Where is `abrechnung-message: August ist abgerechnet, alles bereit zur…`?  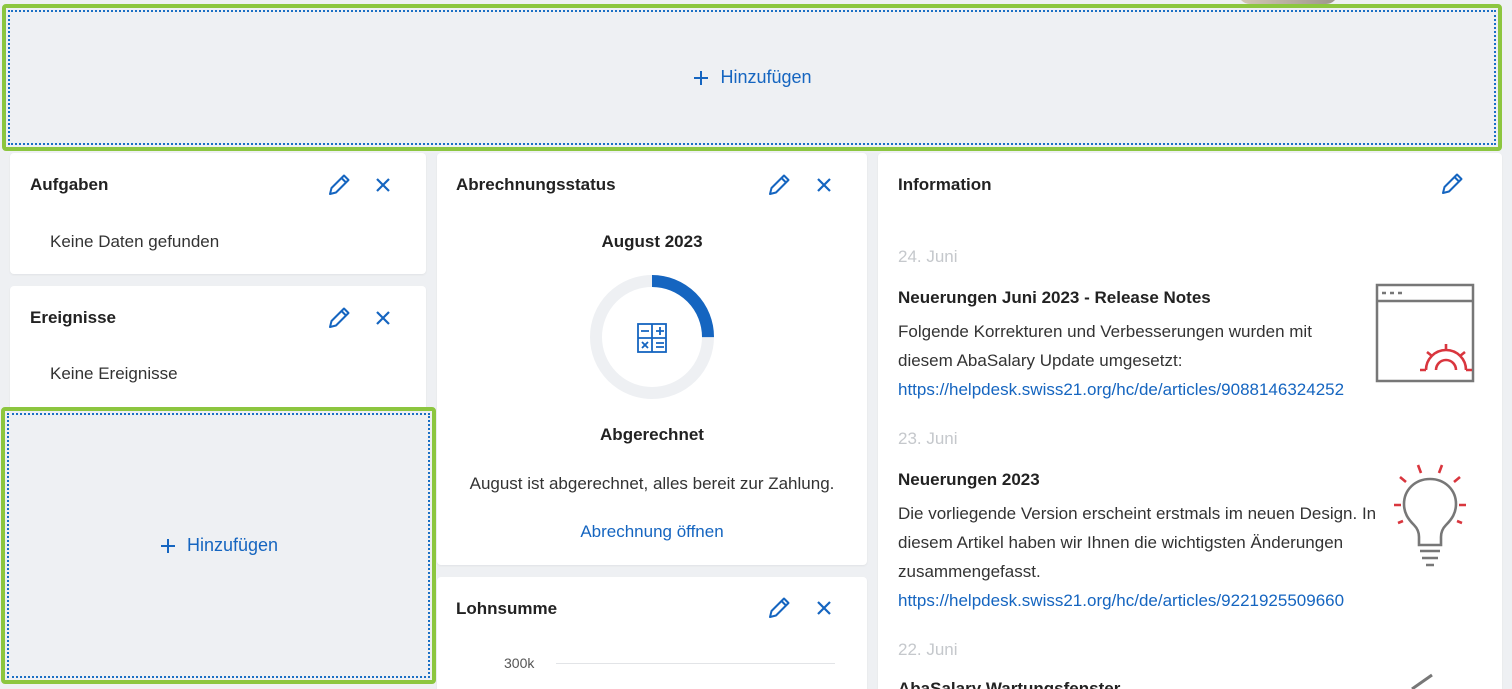 abrechnung-message: August ist abgerechnet, alles bereit zur… is located at coordinates (652, 483).